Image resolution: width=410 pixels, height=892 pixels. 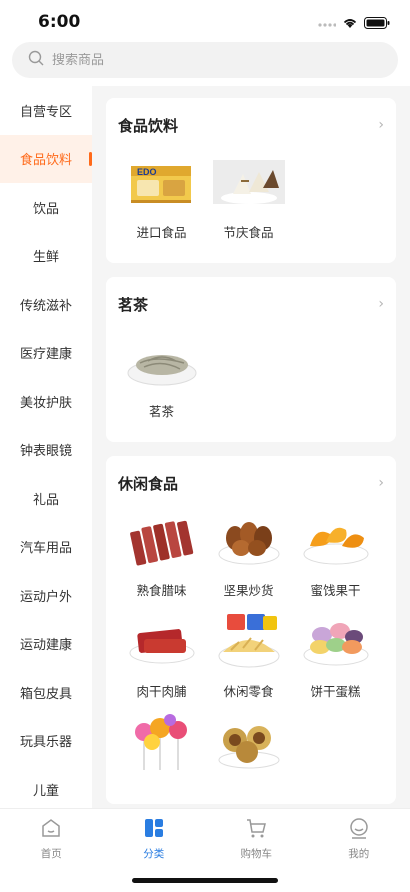 I want to click on subcategory-item: EDO 进口食品, so click(x=161, y=196).